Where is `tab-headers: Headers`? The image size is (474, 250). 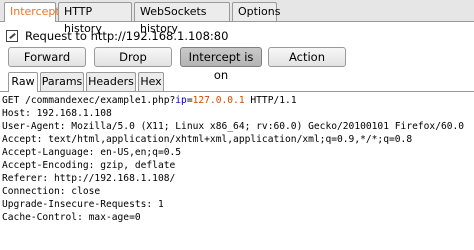
tab-headers: Headers is located at coordinates (111, 81).